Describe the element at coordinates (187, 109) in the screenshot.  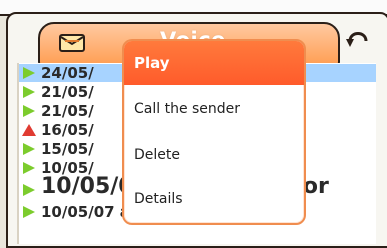
I see `menu-item-label: Call the sender` at that location.